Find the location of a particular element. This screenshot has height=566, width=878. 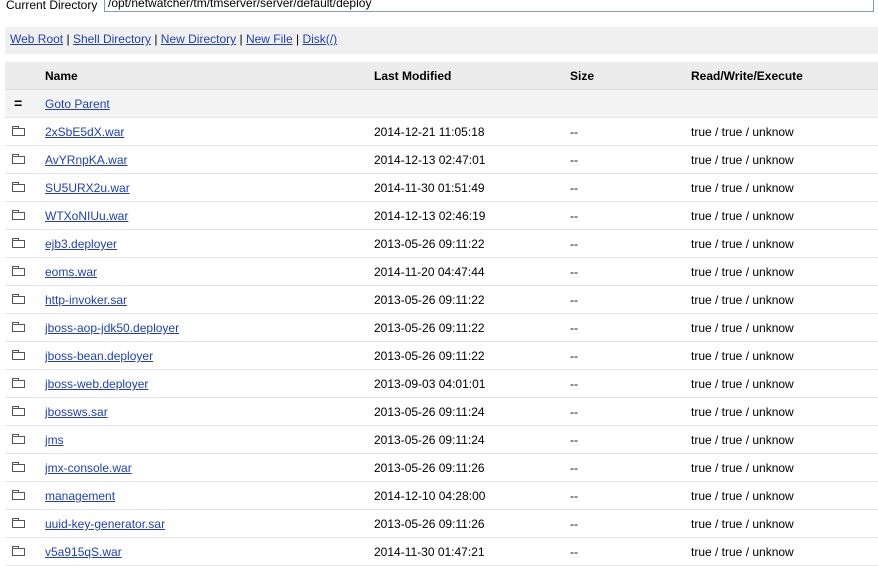

last-modified-cell: 2014-12-13 02:46:19 is located at coordinates (430, 216).